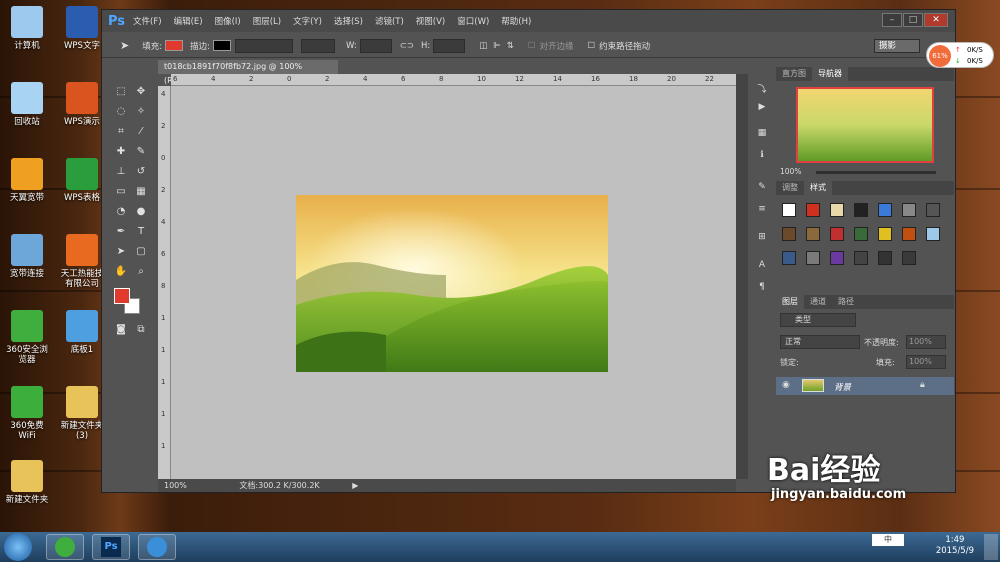  What do you see at coordinates (936, 20) in the screenshot?
I see `close-button: ✕` at bounding box center [936, 20].